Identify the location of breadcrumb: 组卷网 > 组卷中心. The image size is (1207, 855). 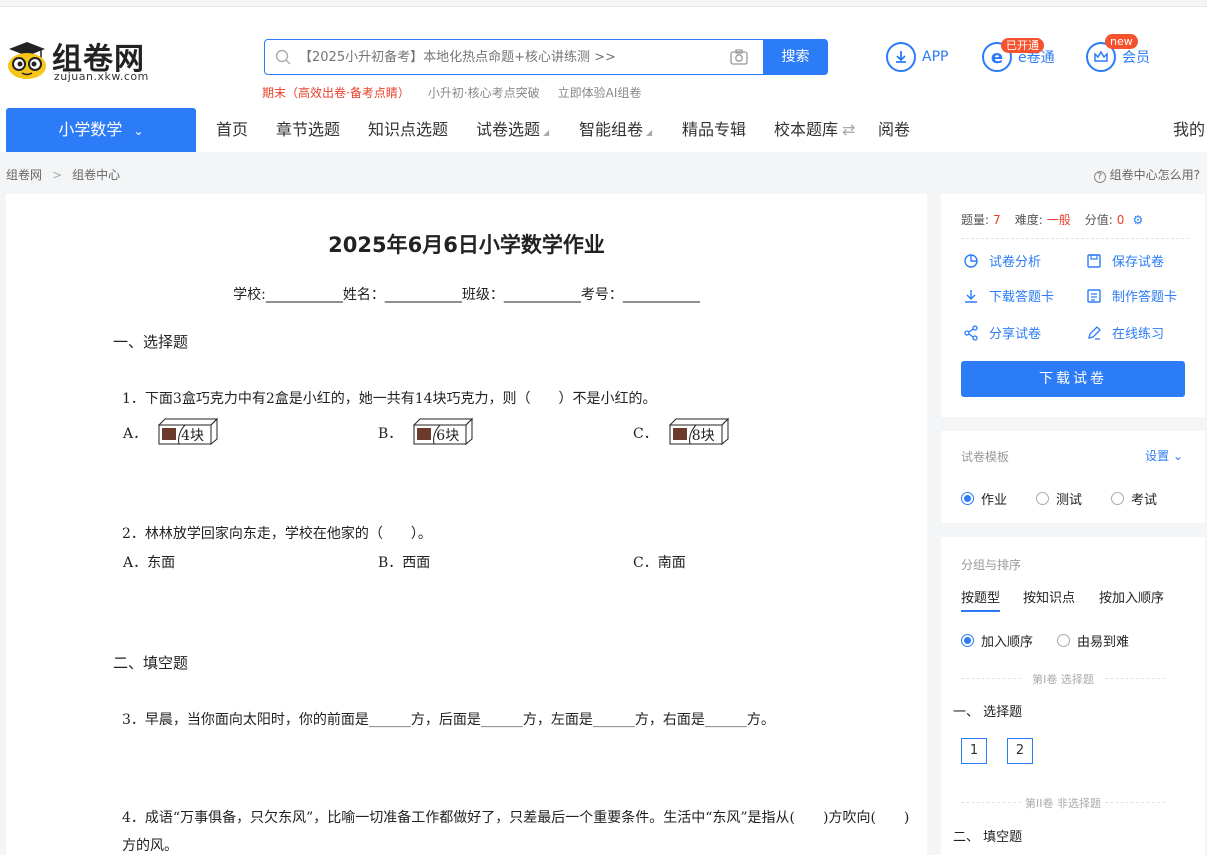
(63, 174).